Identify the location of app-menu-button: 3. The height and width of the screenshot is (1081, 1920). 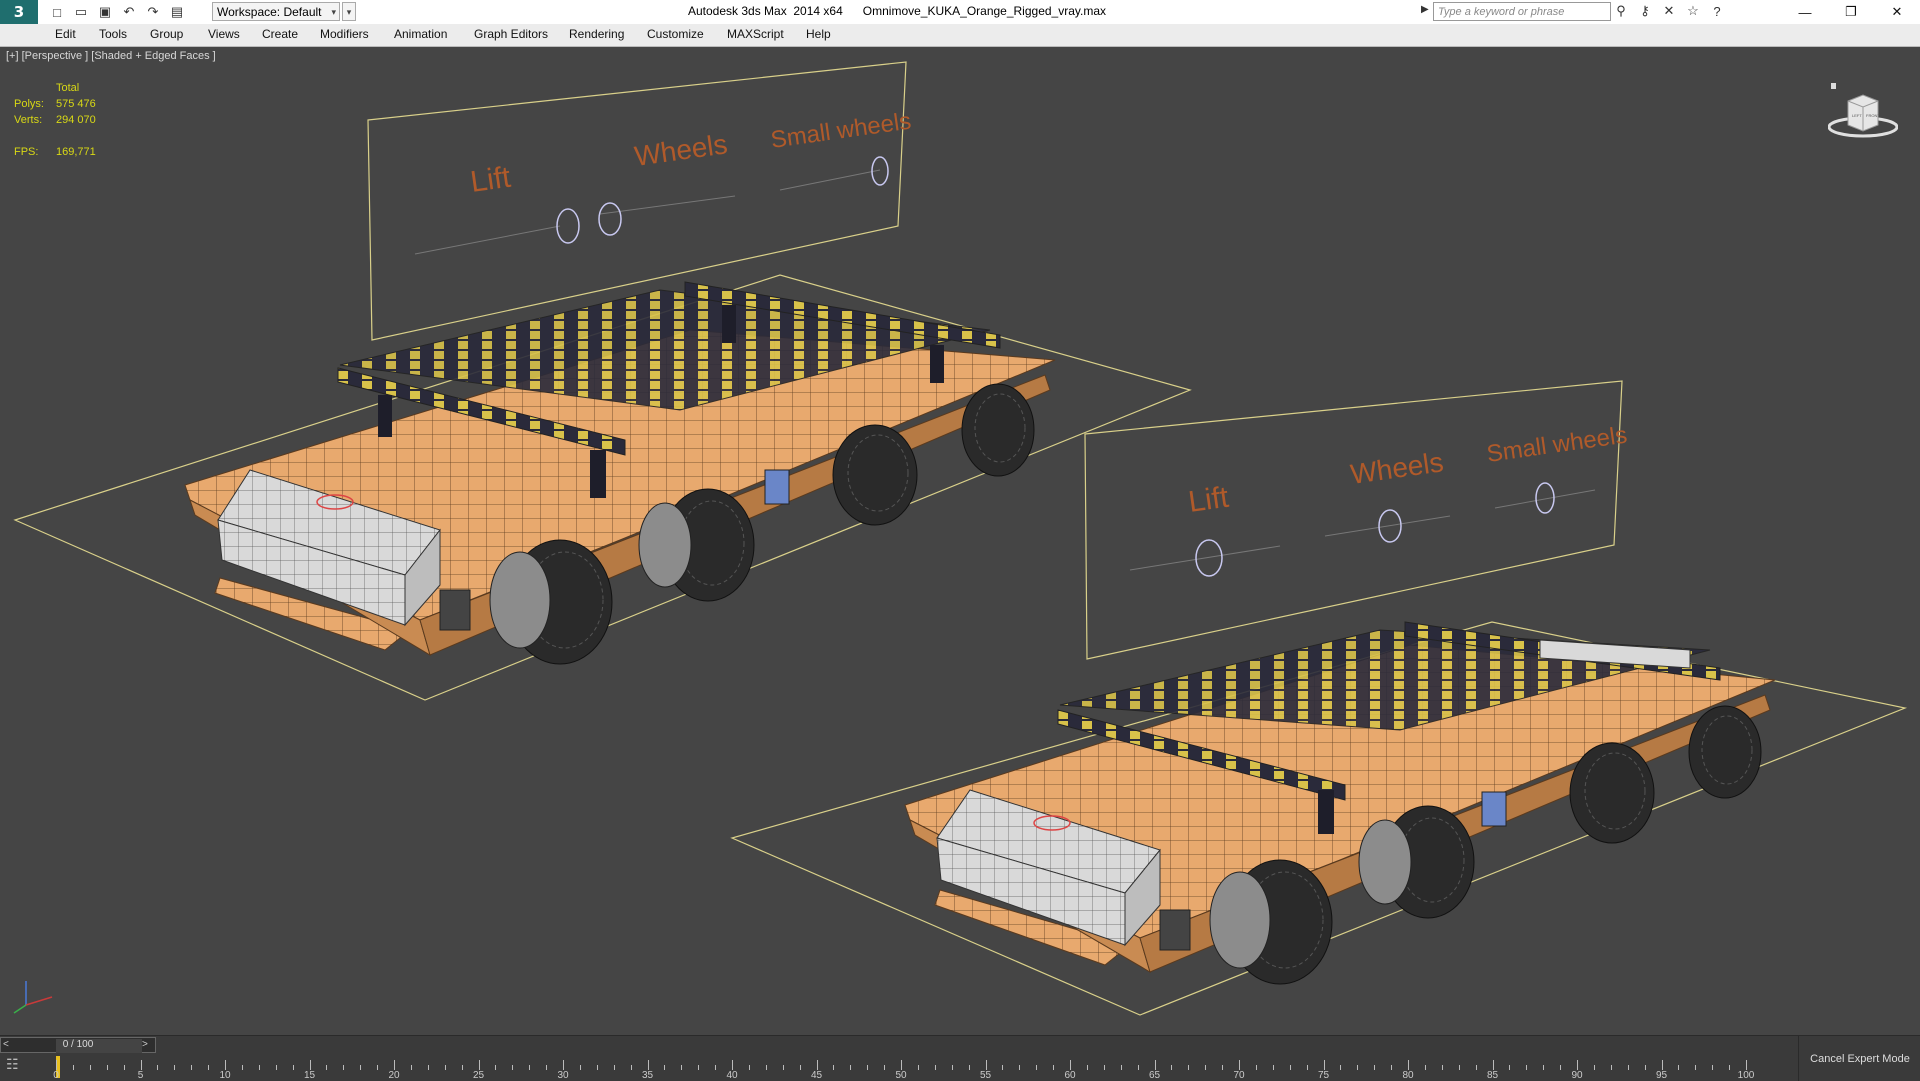
(19, 12).